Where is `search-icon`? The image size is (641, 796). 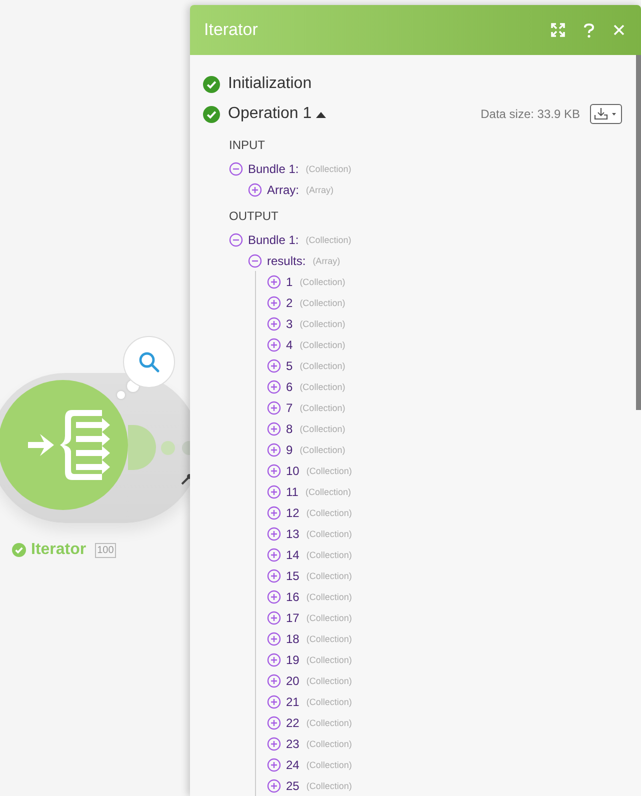 search-icon is located at coordinates (149, 362).